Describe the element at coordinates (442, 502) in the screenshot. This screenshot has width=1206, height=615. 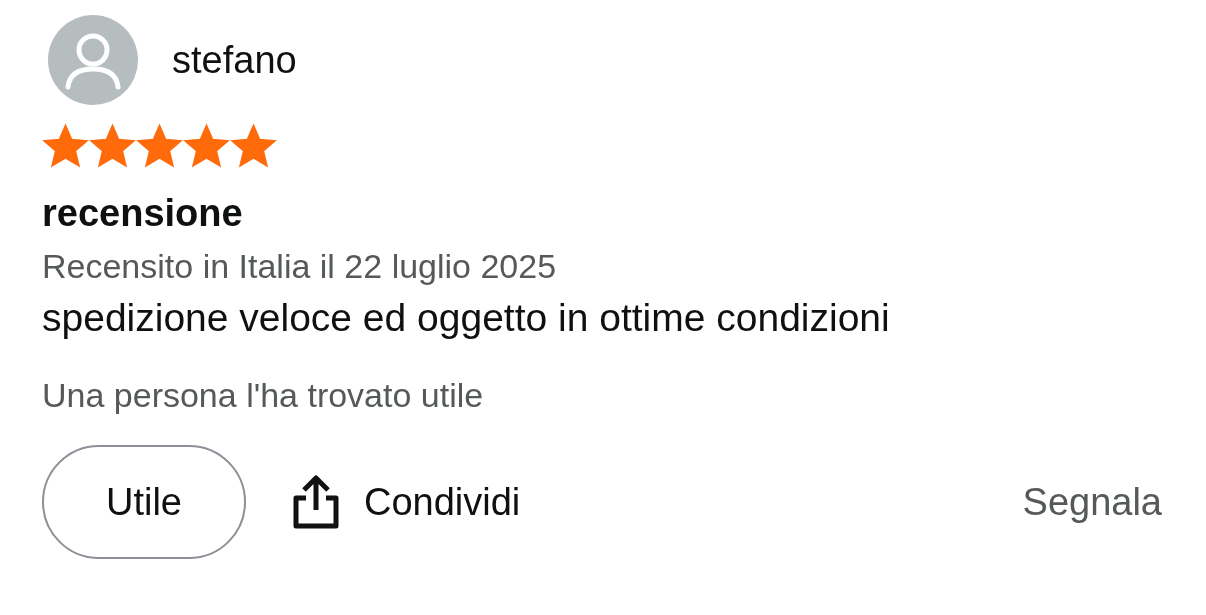
I see `share-button: Condividi` at that location.